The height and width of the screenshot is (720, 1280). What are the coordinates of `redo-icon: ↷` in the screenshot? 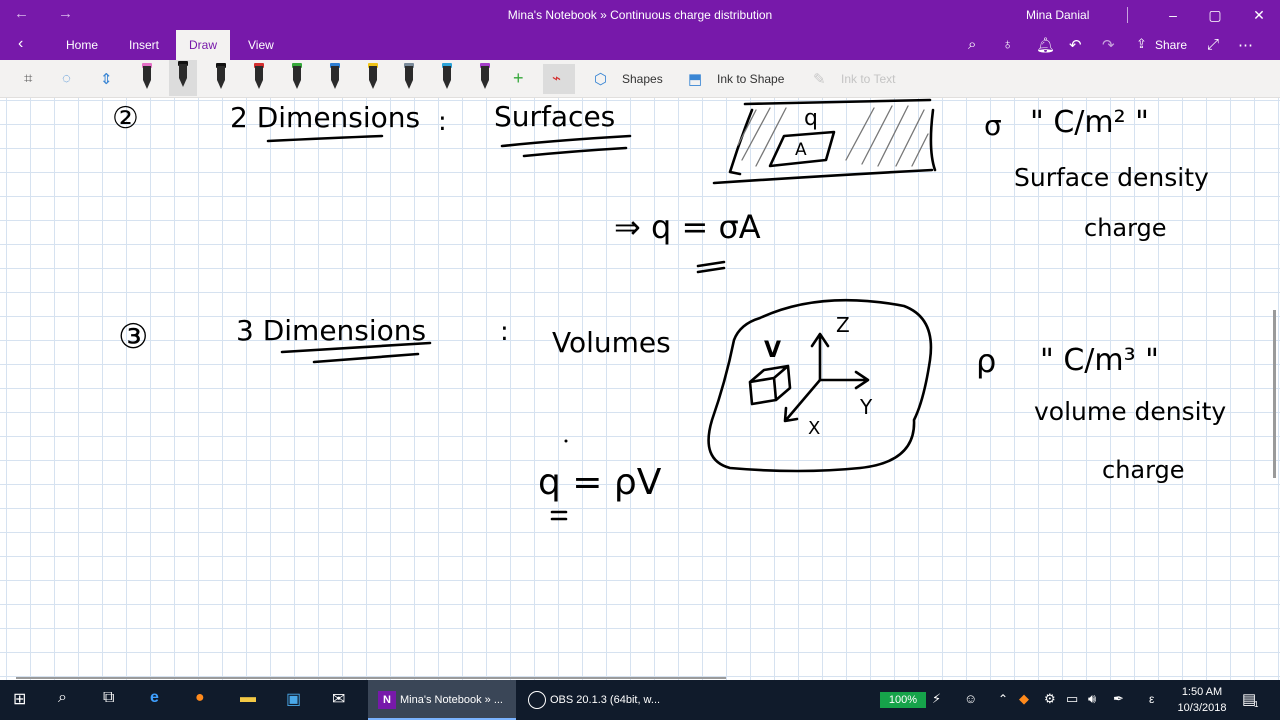 It's located at (1108, 45).